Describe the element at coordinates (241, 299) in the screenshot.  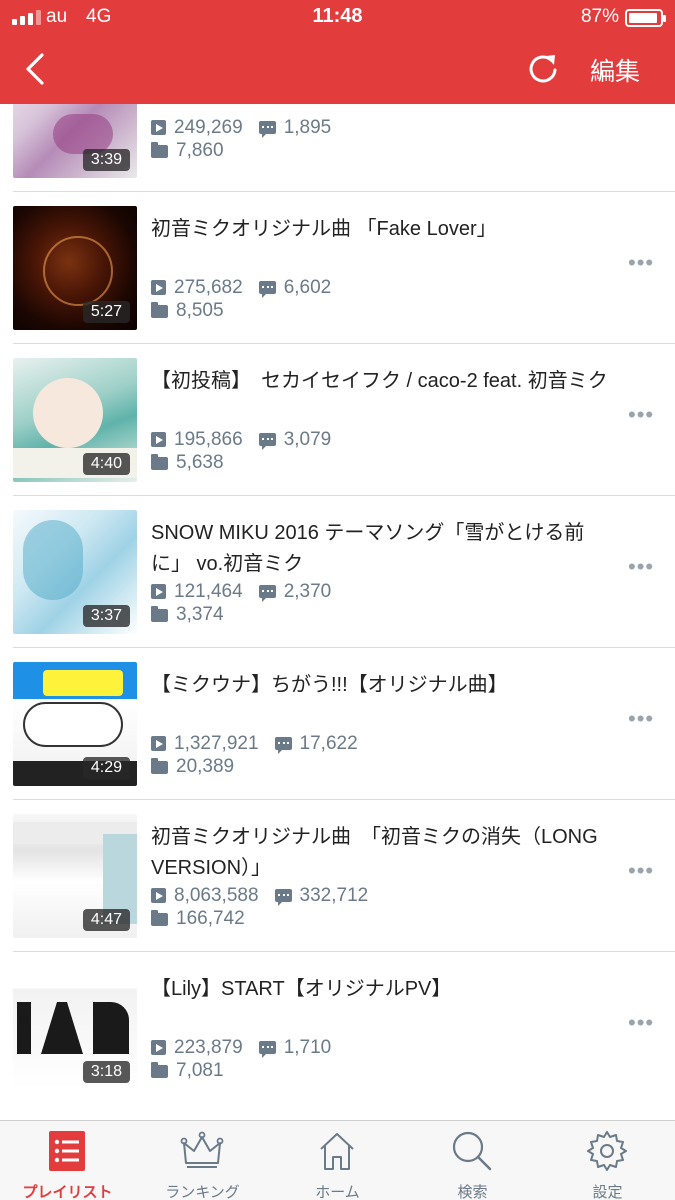
I see `video-stats: 275,682 6,602 8,505` at that location.